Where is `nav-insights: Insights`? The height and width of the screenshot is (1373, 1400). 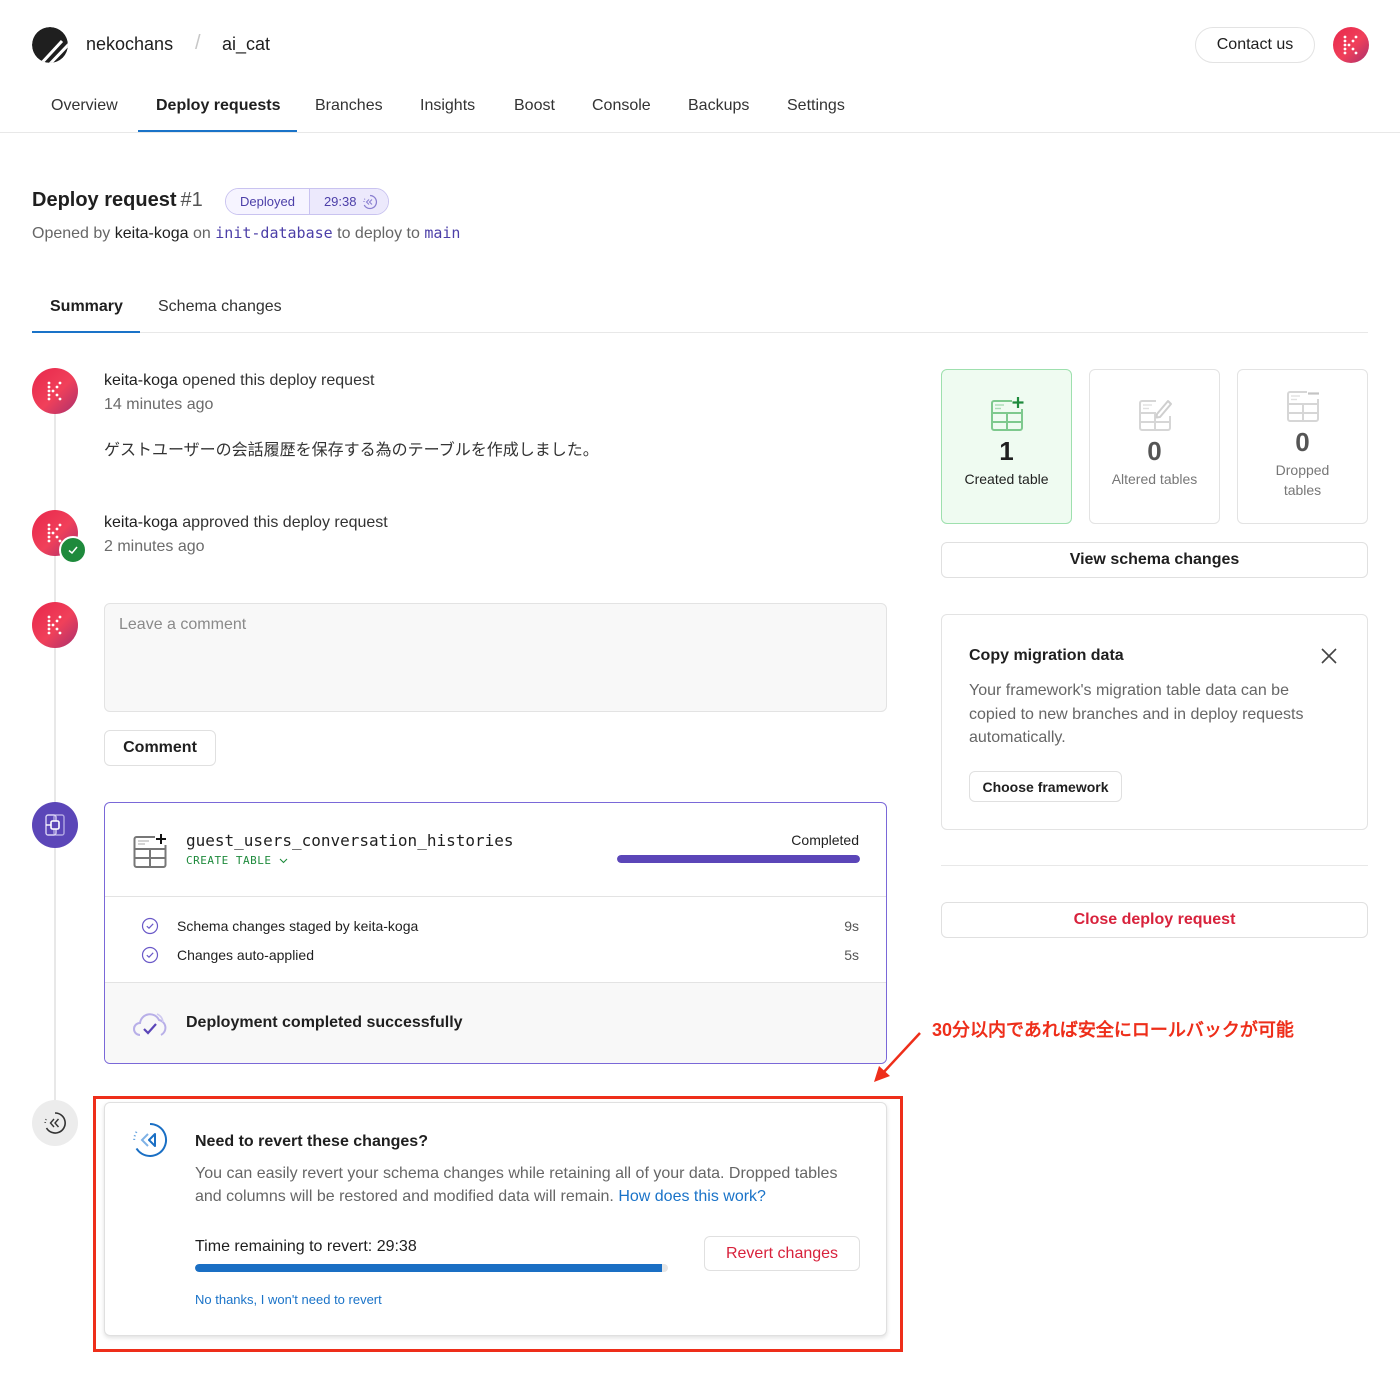
nav-insights: Insights is located at coordinates (447, 110).